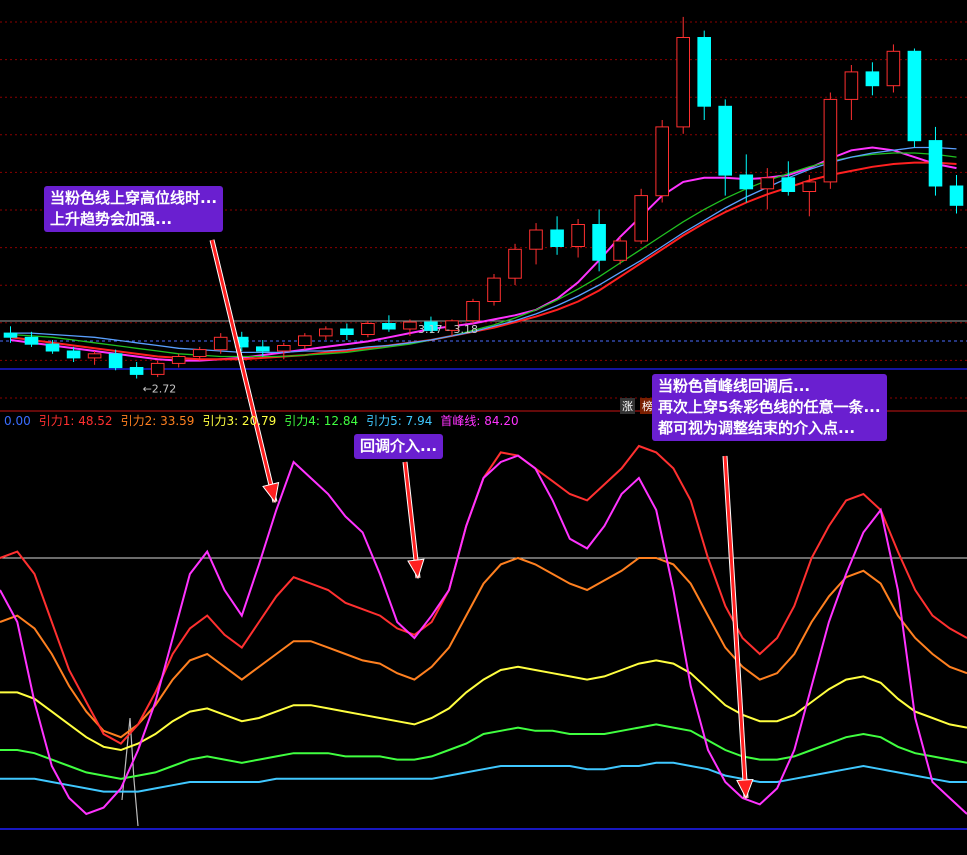 The width and height of the screenshot is (967, 855). Describe the element at coordinates (448, 329) in the screenshot. I see `range-price-label: 3.17 - 3.18` at that location.